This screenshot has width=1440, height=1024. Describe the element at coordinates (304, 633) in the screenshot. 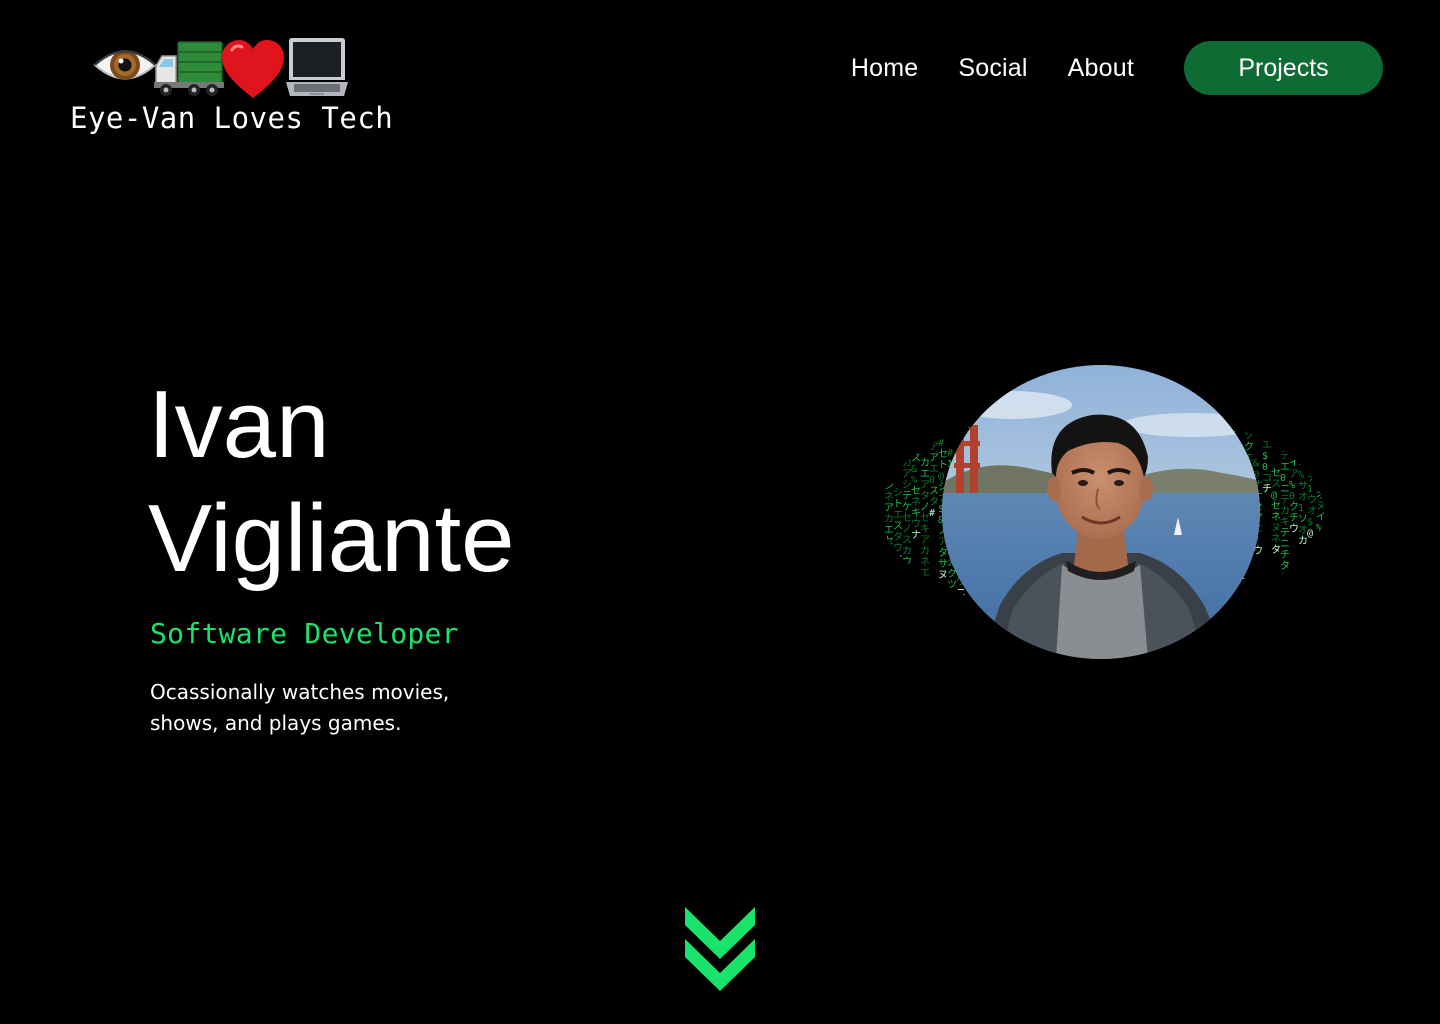

I see `hero-role: Software Developer` at that location.